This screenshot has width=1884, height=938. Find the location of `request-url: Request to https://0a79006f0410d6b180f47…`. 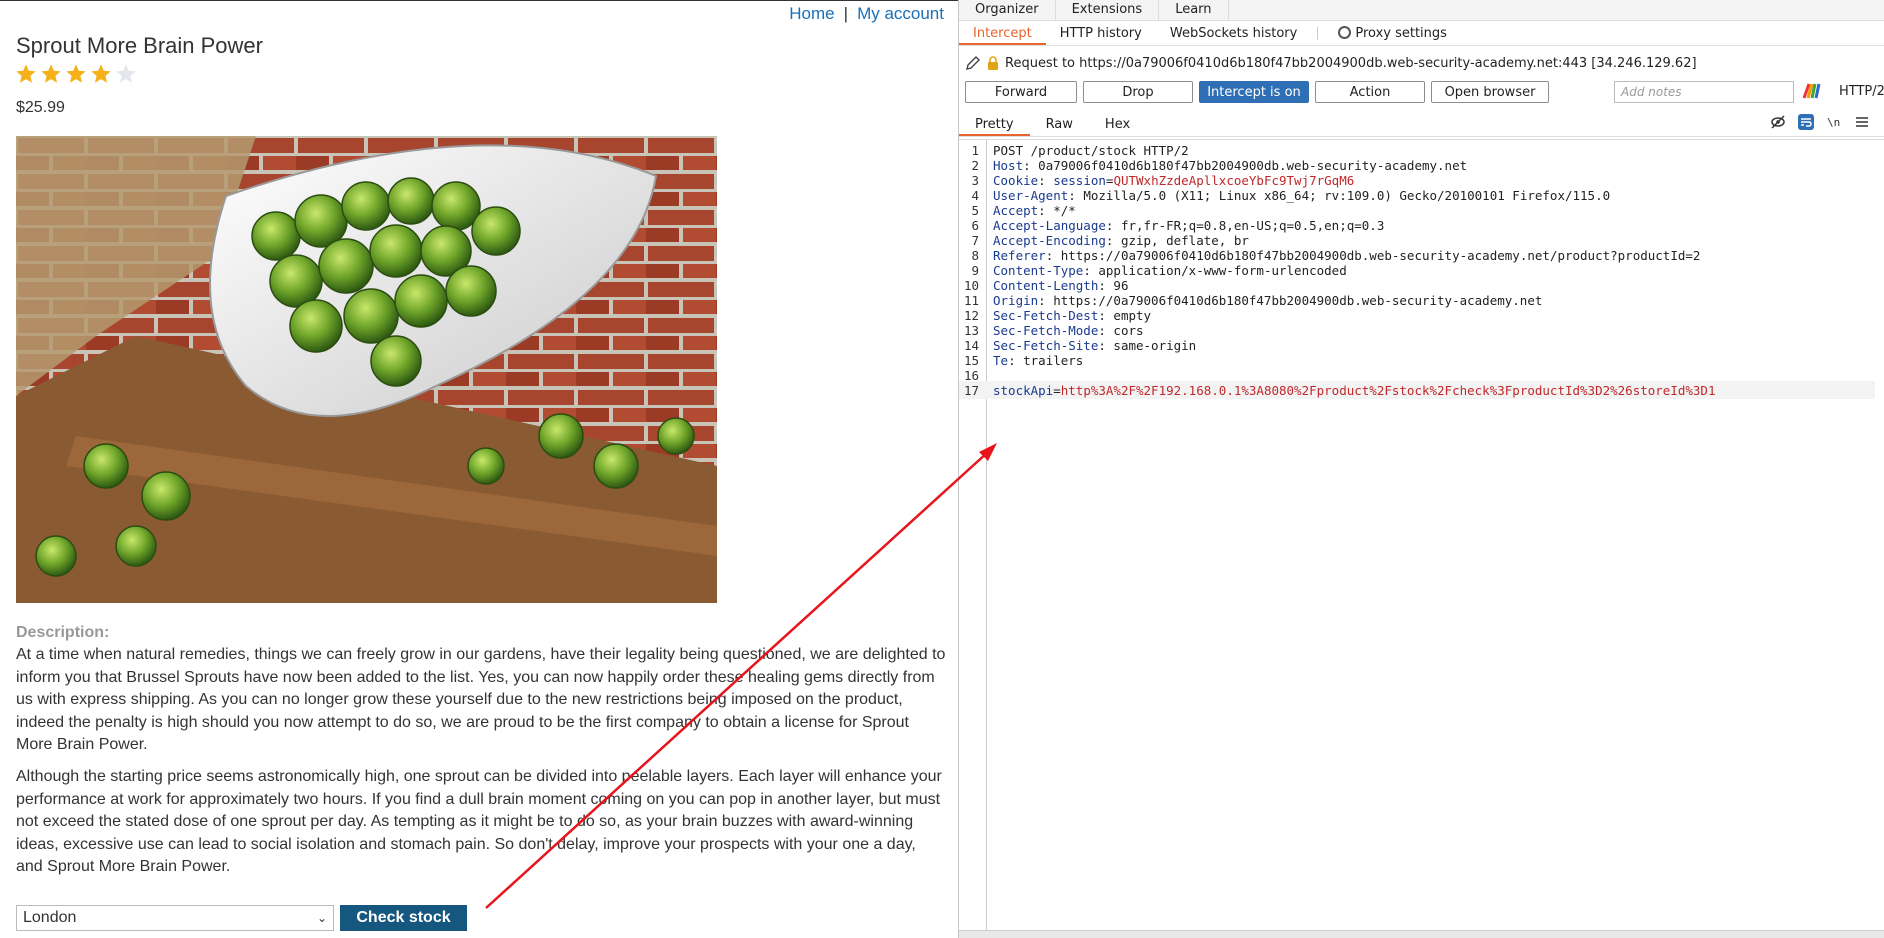

request-url: Request to https://0a79006f0410d6b180f47… is located at coordinates (1351, 63).